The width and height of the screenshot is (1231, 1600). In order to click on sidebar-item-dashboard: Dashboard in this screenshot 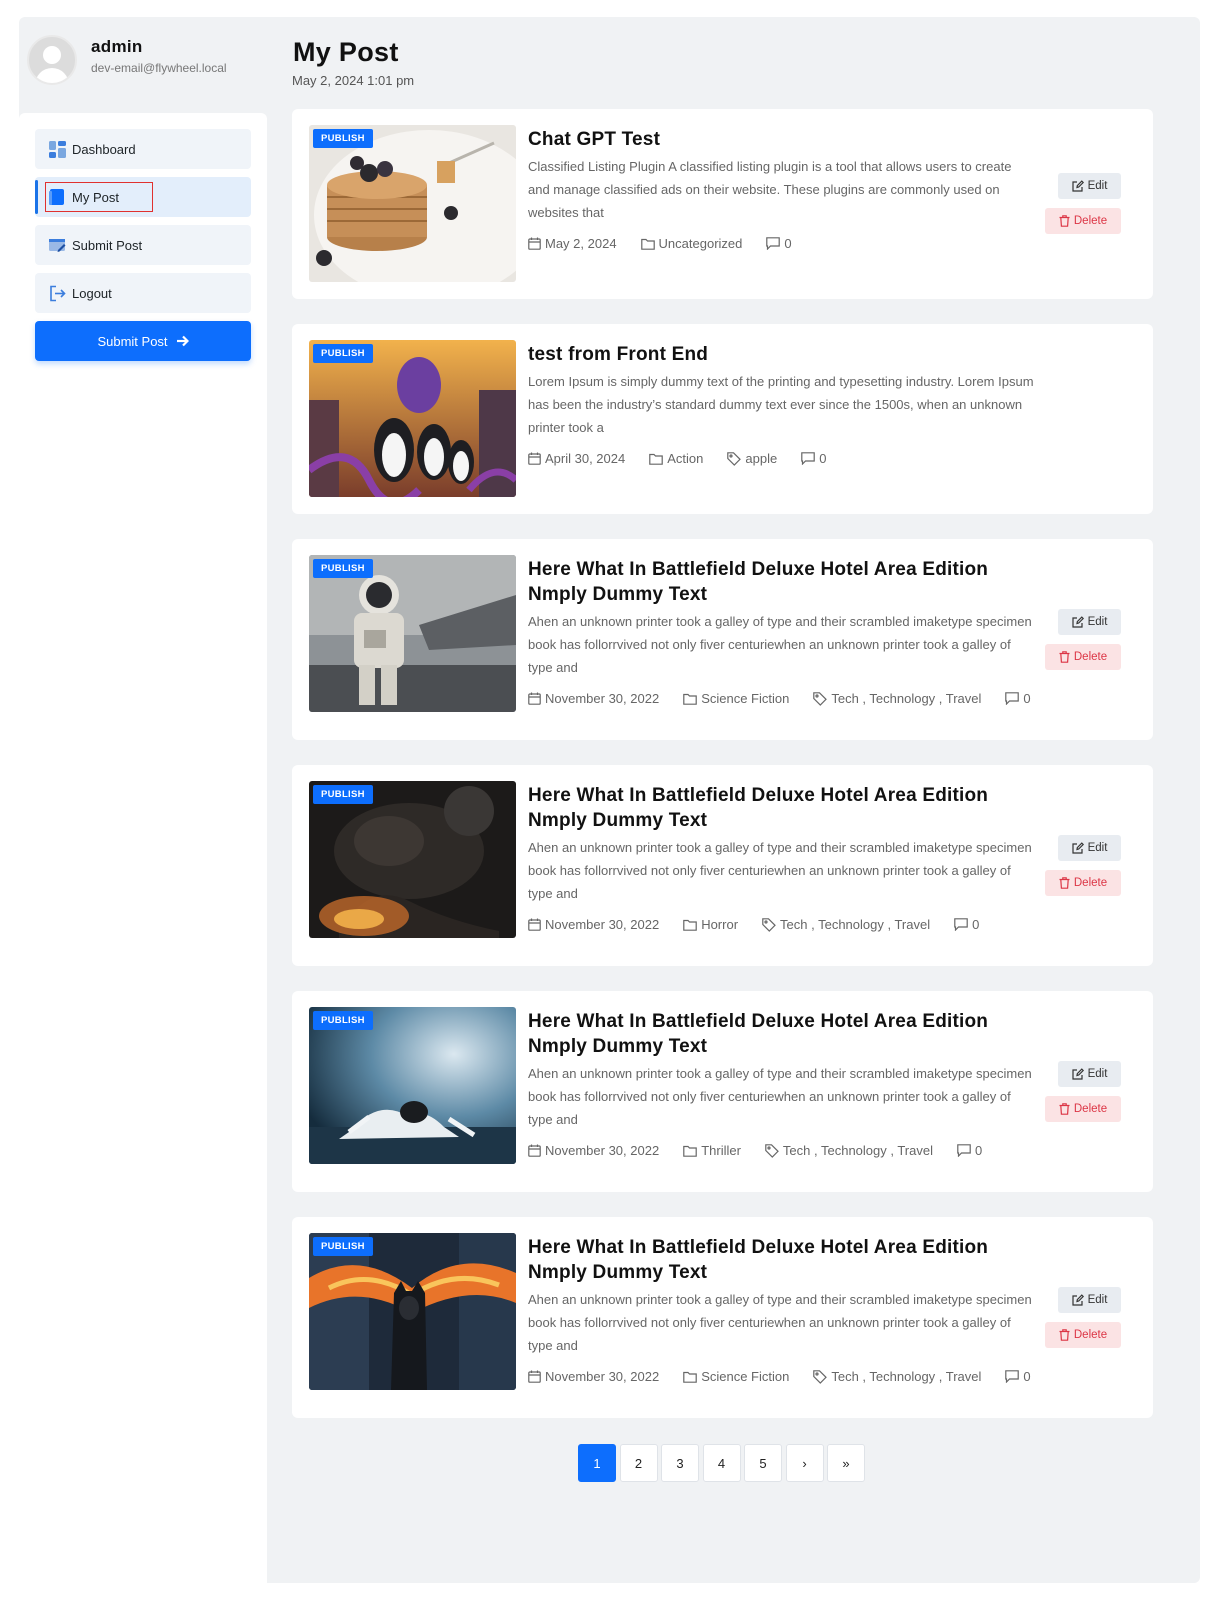, I will do `click(143, 149)`.